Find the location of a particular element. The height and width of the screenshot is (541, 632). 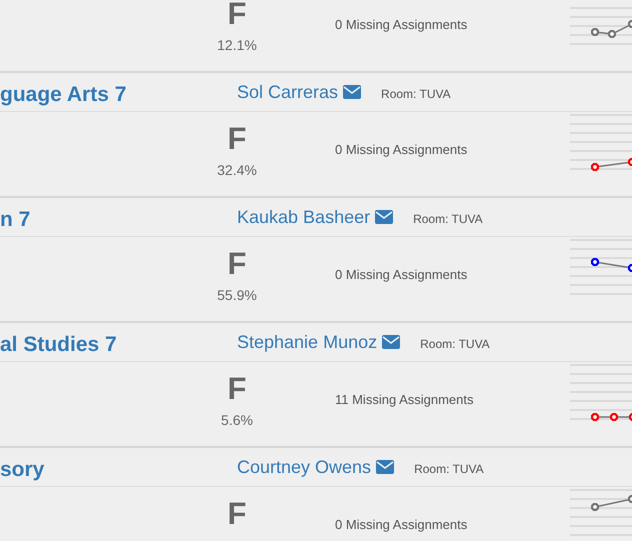

course-title: sory is located at coordinates (118, 467).